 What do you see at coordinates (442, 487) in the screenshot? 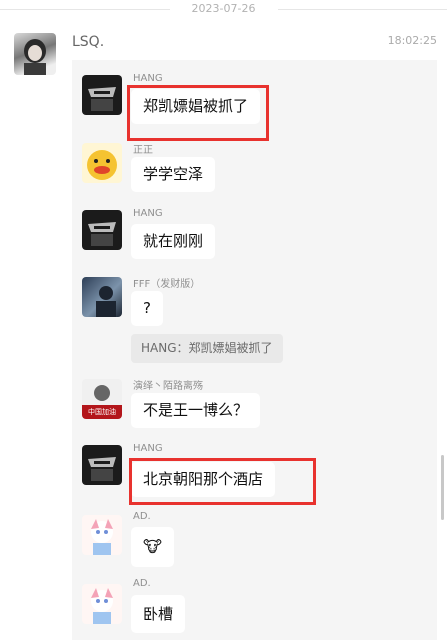
I see `scrollbar` at bounding box center [442, 487].